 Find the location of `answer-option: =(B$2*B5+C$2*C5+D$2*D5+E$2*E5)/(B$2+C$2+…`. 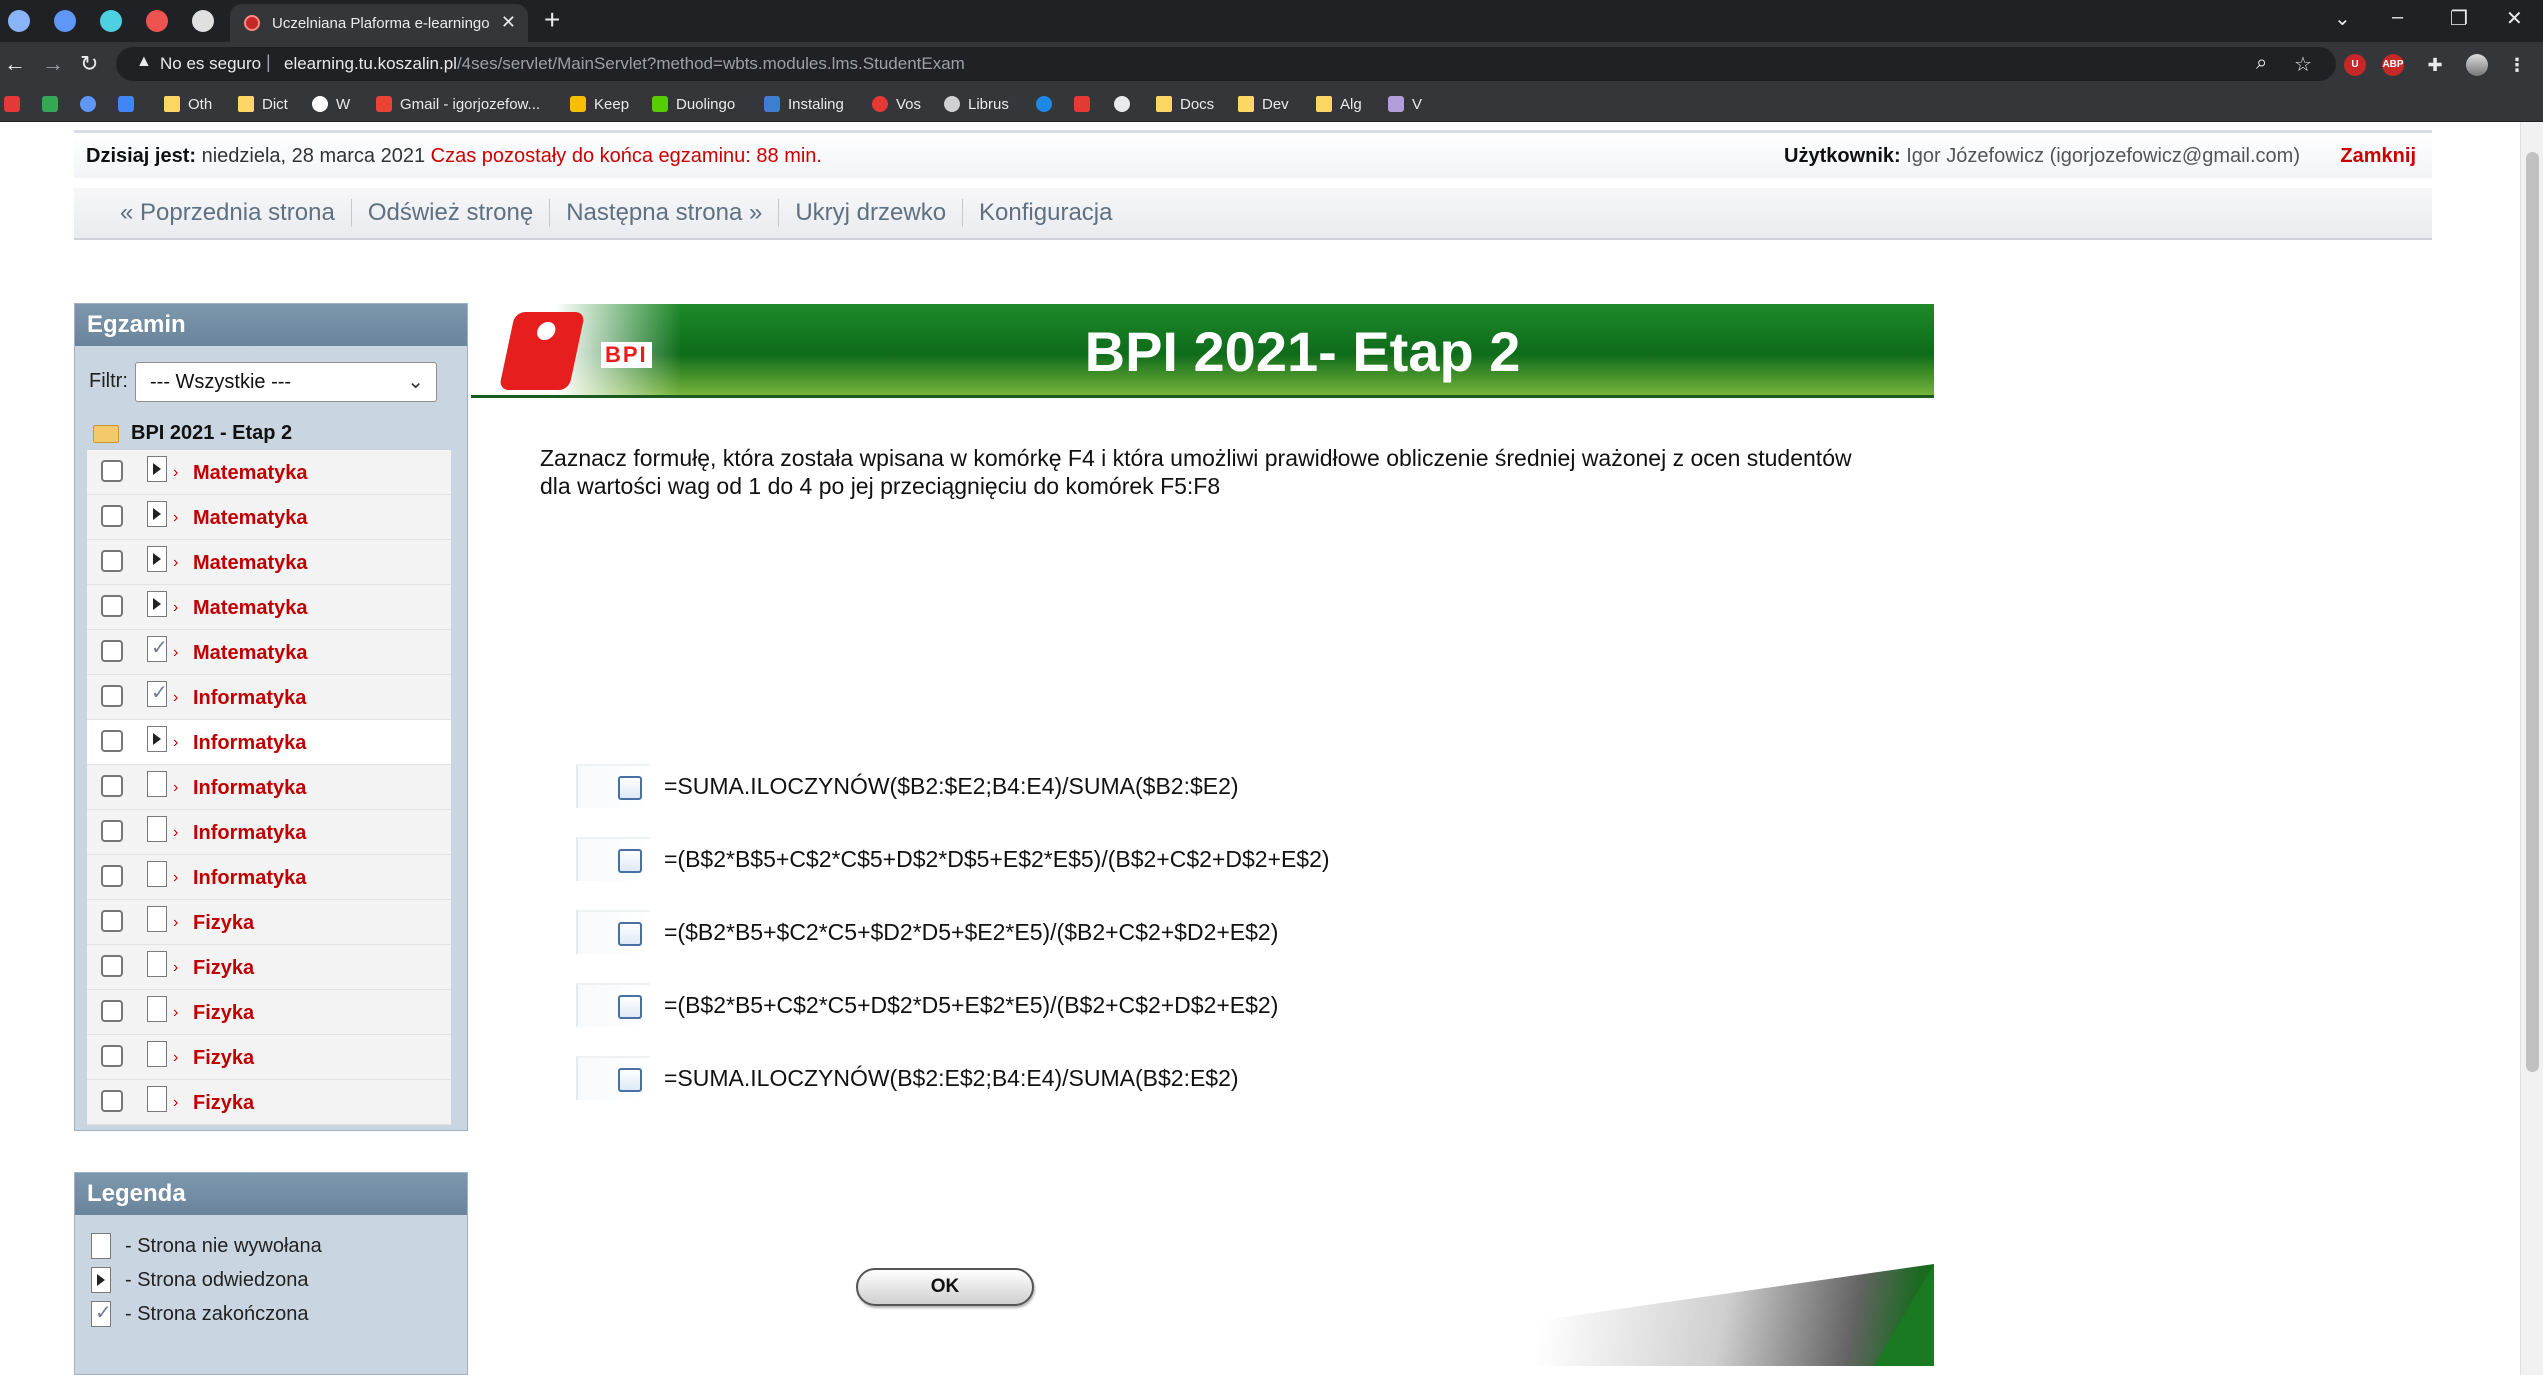

answer-option: =(B$2*B5+C$2*C5+D$2*D5+E$2*E5)/(B$2+C$2+… is located at coordinates (927, 1005).